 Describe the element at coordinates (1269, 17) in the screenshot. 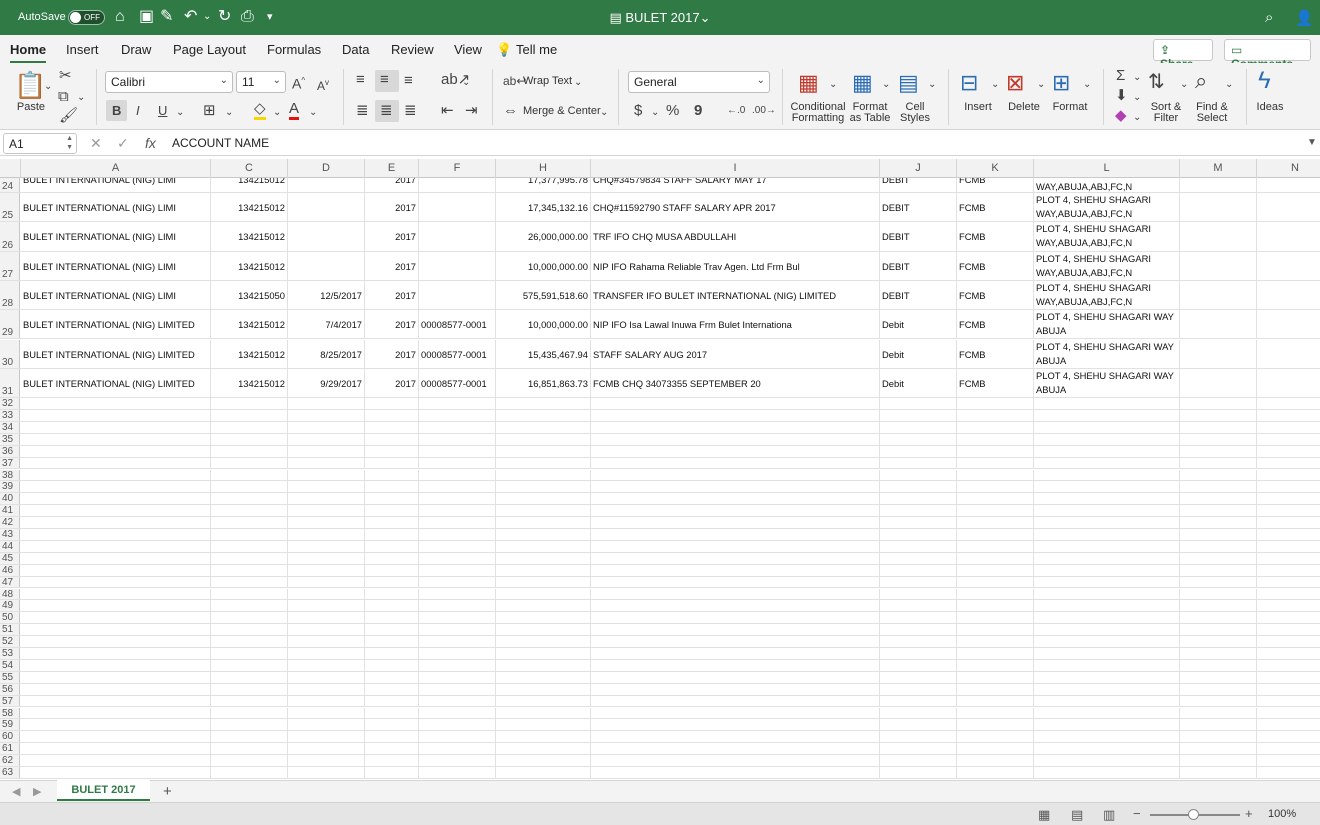

I see `search-icon: ⌕` at that location.